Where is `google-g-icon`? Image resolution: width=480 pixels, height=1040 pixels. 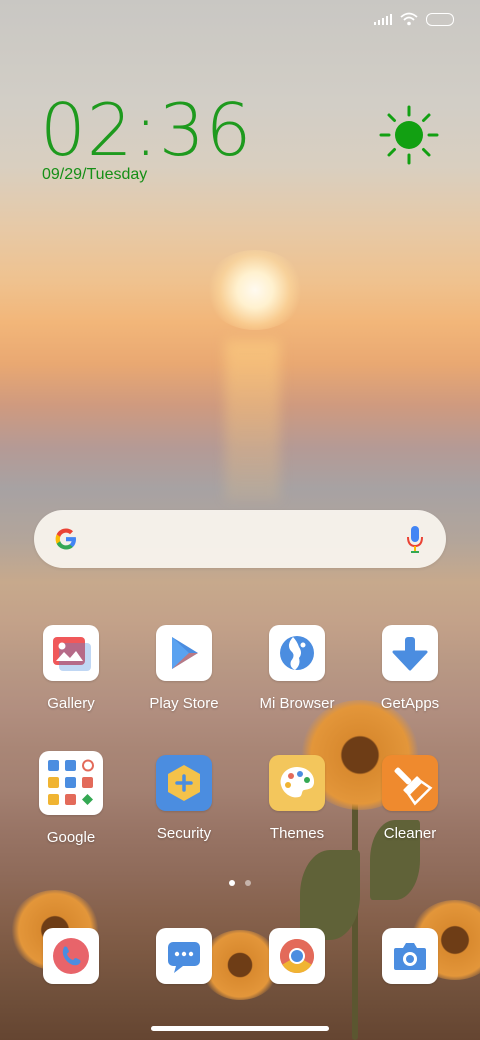
google-g-icon is located at coordinates (65, 539).